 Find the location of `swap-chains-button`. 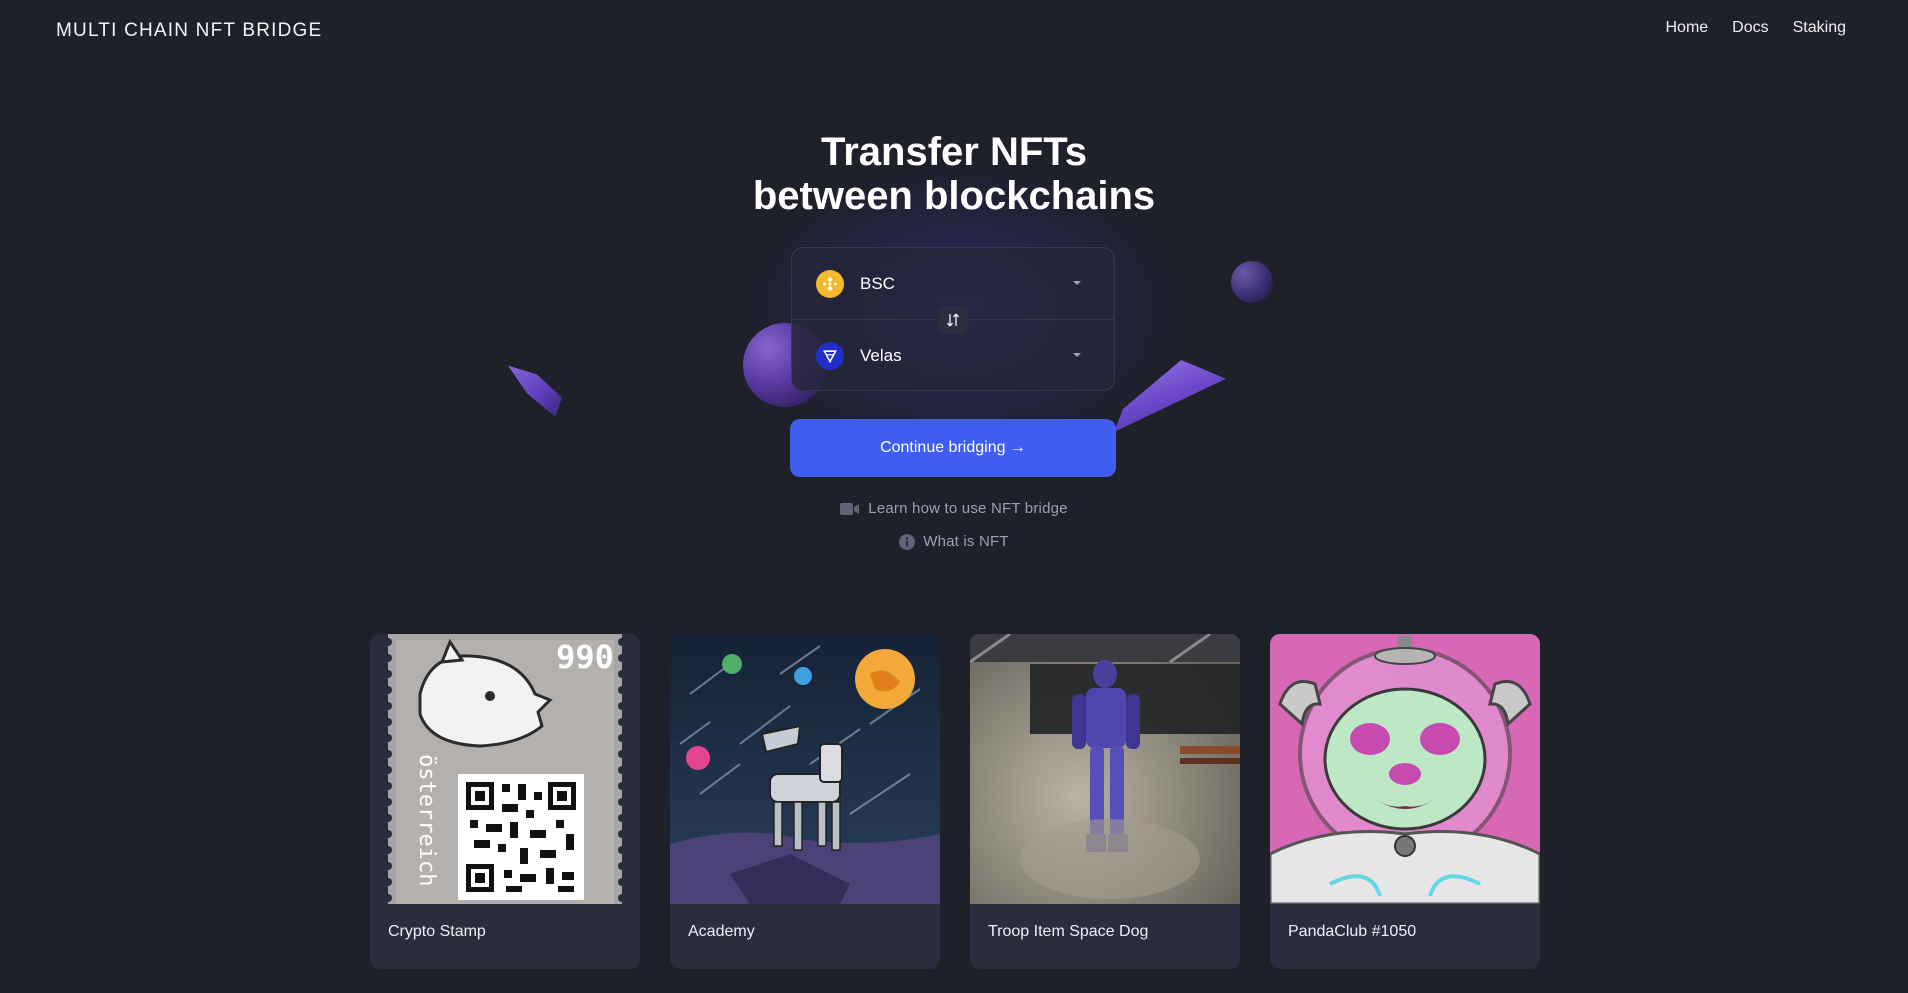

swap-chains-button is located at coordinates (953, 320).